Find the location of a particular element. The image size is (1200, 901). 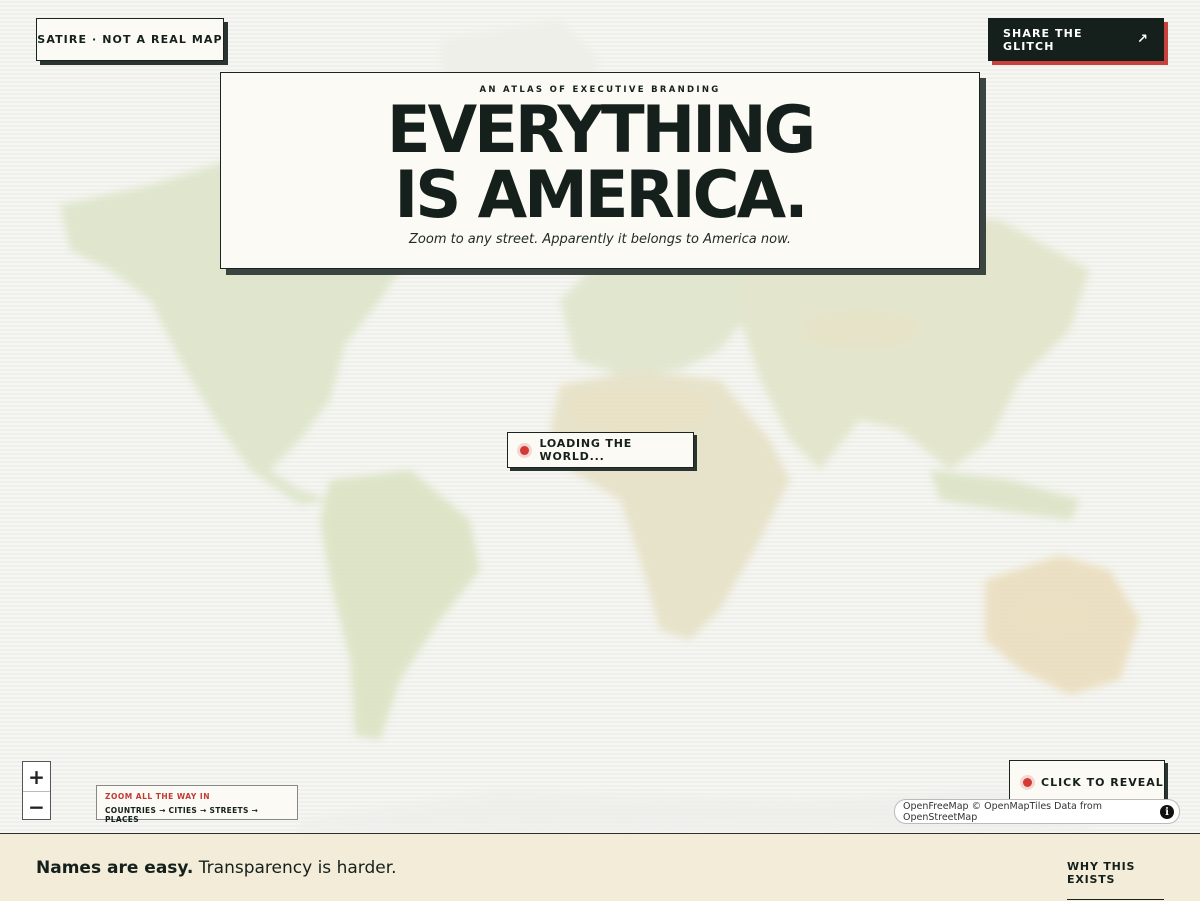

zoom-hint-title: ZOOM ALL THE WAY IN is located at coordinates (157, 796).